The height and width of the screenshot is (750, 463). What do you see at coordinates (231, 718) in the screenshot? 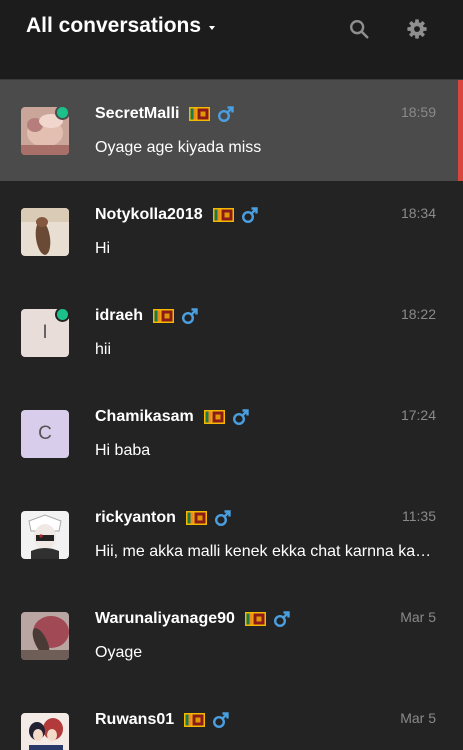
I see `conversation-row: Ruwans01 Mar 5` at bounding box center [231, 718].